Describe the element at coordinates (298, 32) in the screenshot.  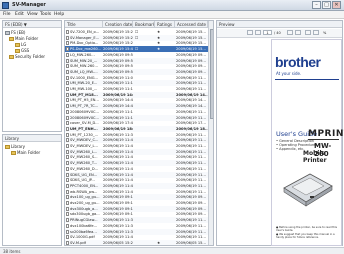
I see `last-page-button` at that location.